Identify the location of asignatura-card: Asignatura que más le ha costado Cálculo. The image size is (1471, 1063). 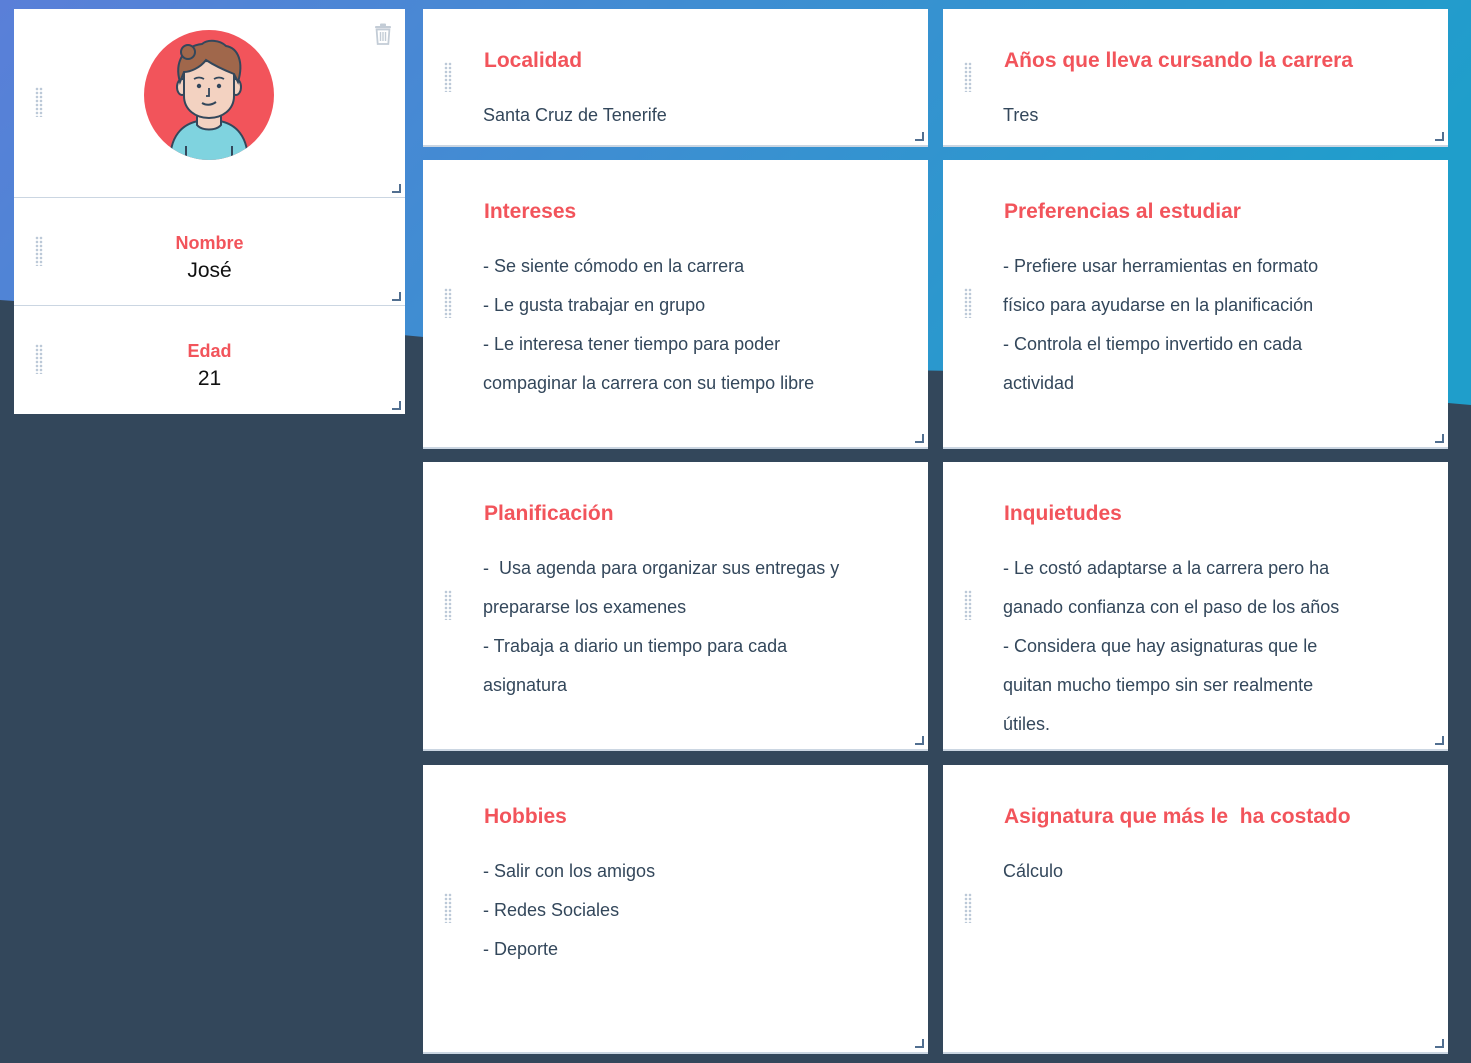
(1195, 909).